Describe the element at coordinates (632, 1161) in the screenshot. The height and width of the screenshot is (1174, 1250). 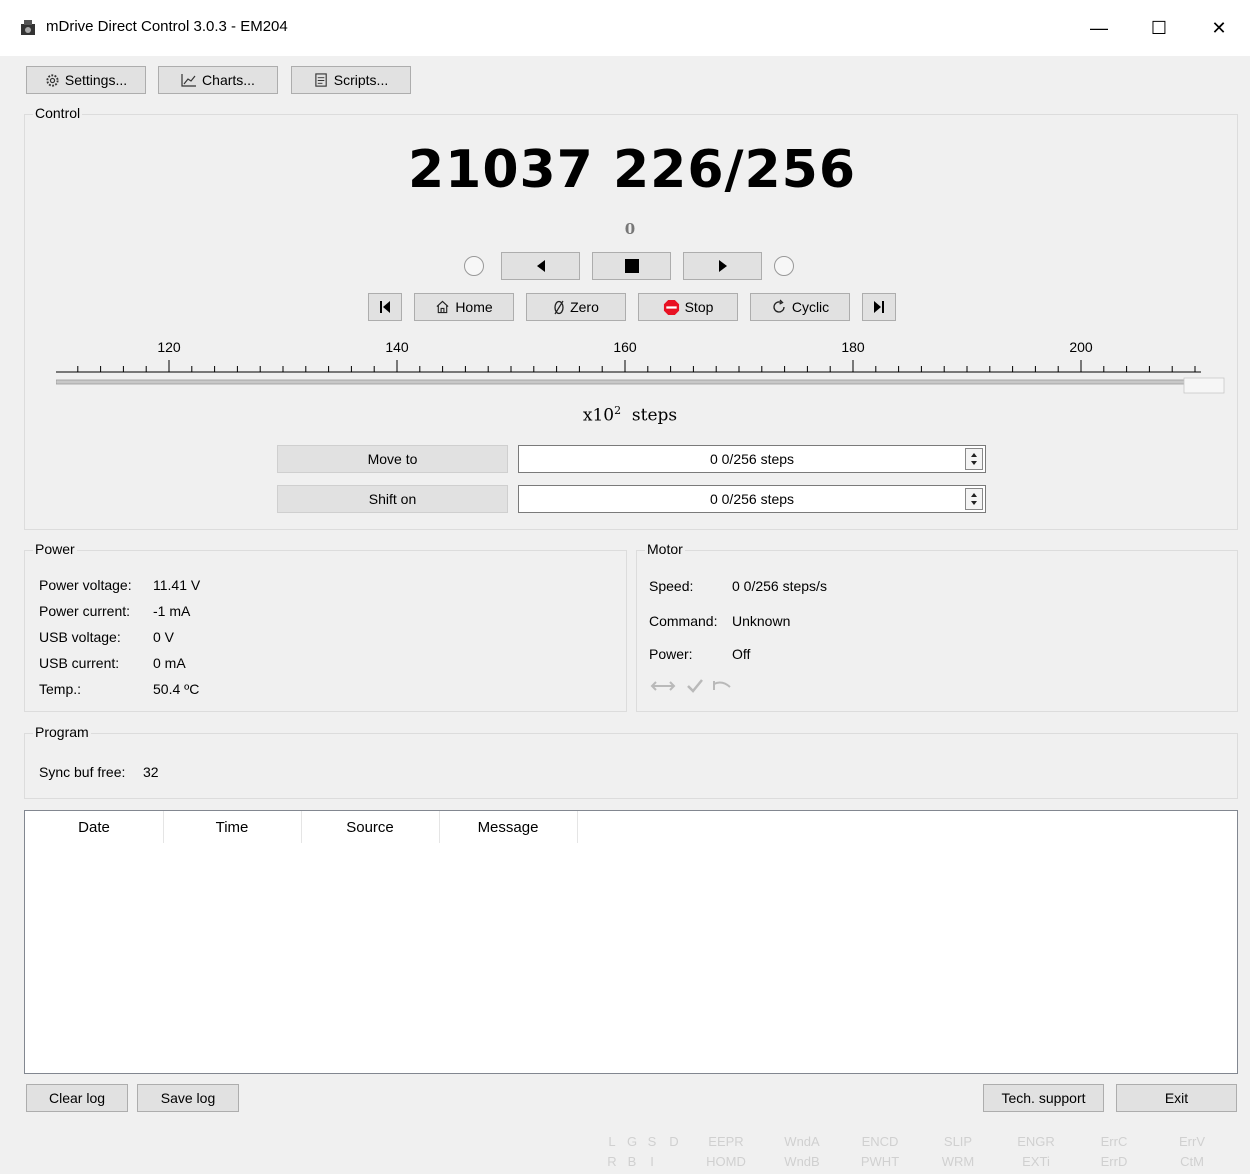
I see `flag-b: B` at that location.